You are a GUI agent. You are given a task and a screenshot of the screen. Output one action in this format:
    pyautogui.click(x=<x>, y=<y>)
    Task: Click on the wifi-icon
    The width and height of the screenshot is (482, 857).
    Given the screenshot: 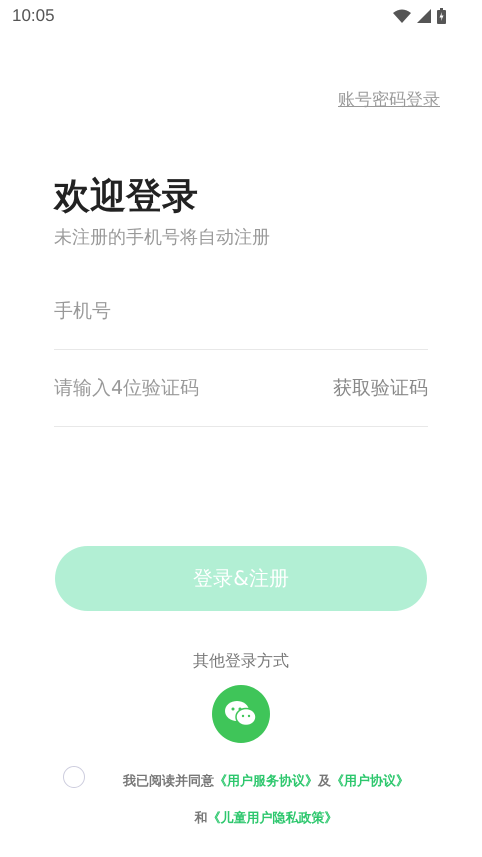 What is the action you would take?
    pyautogui.click(x=402, y=16)
    